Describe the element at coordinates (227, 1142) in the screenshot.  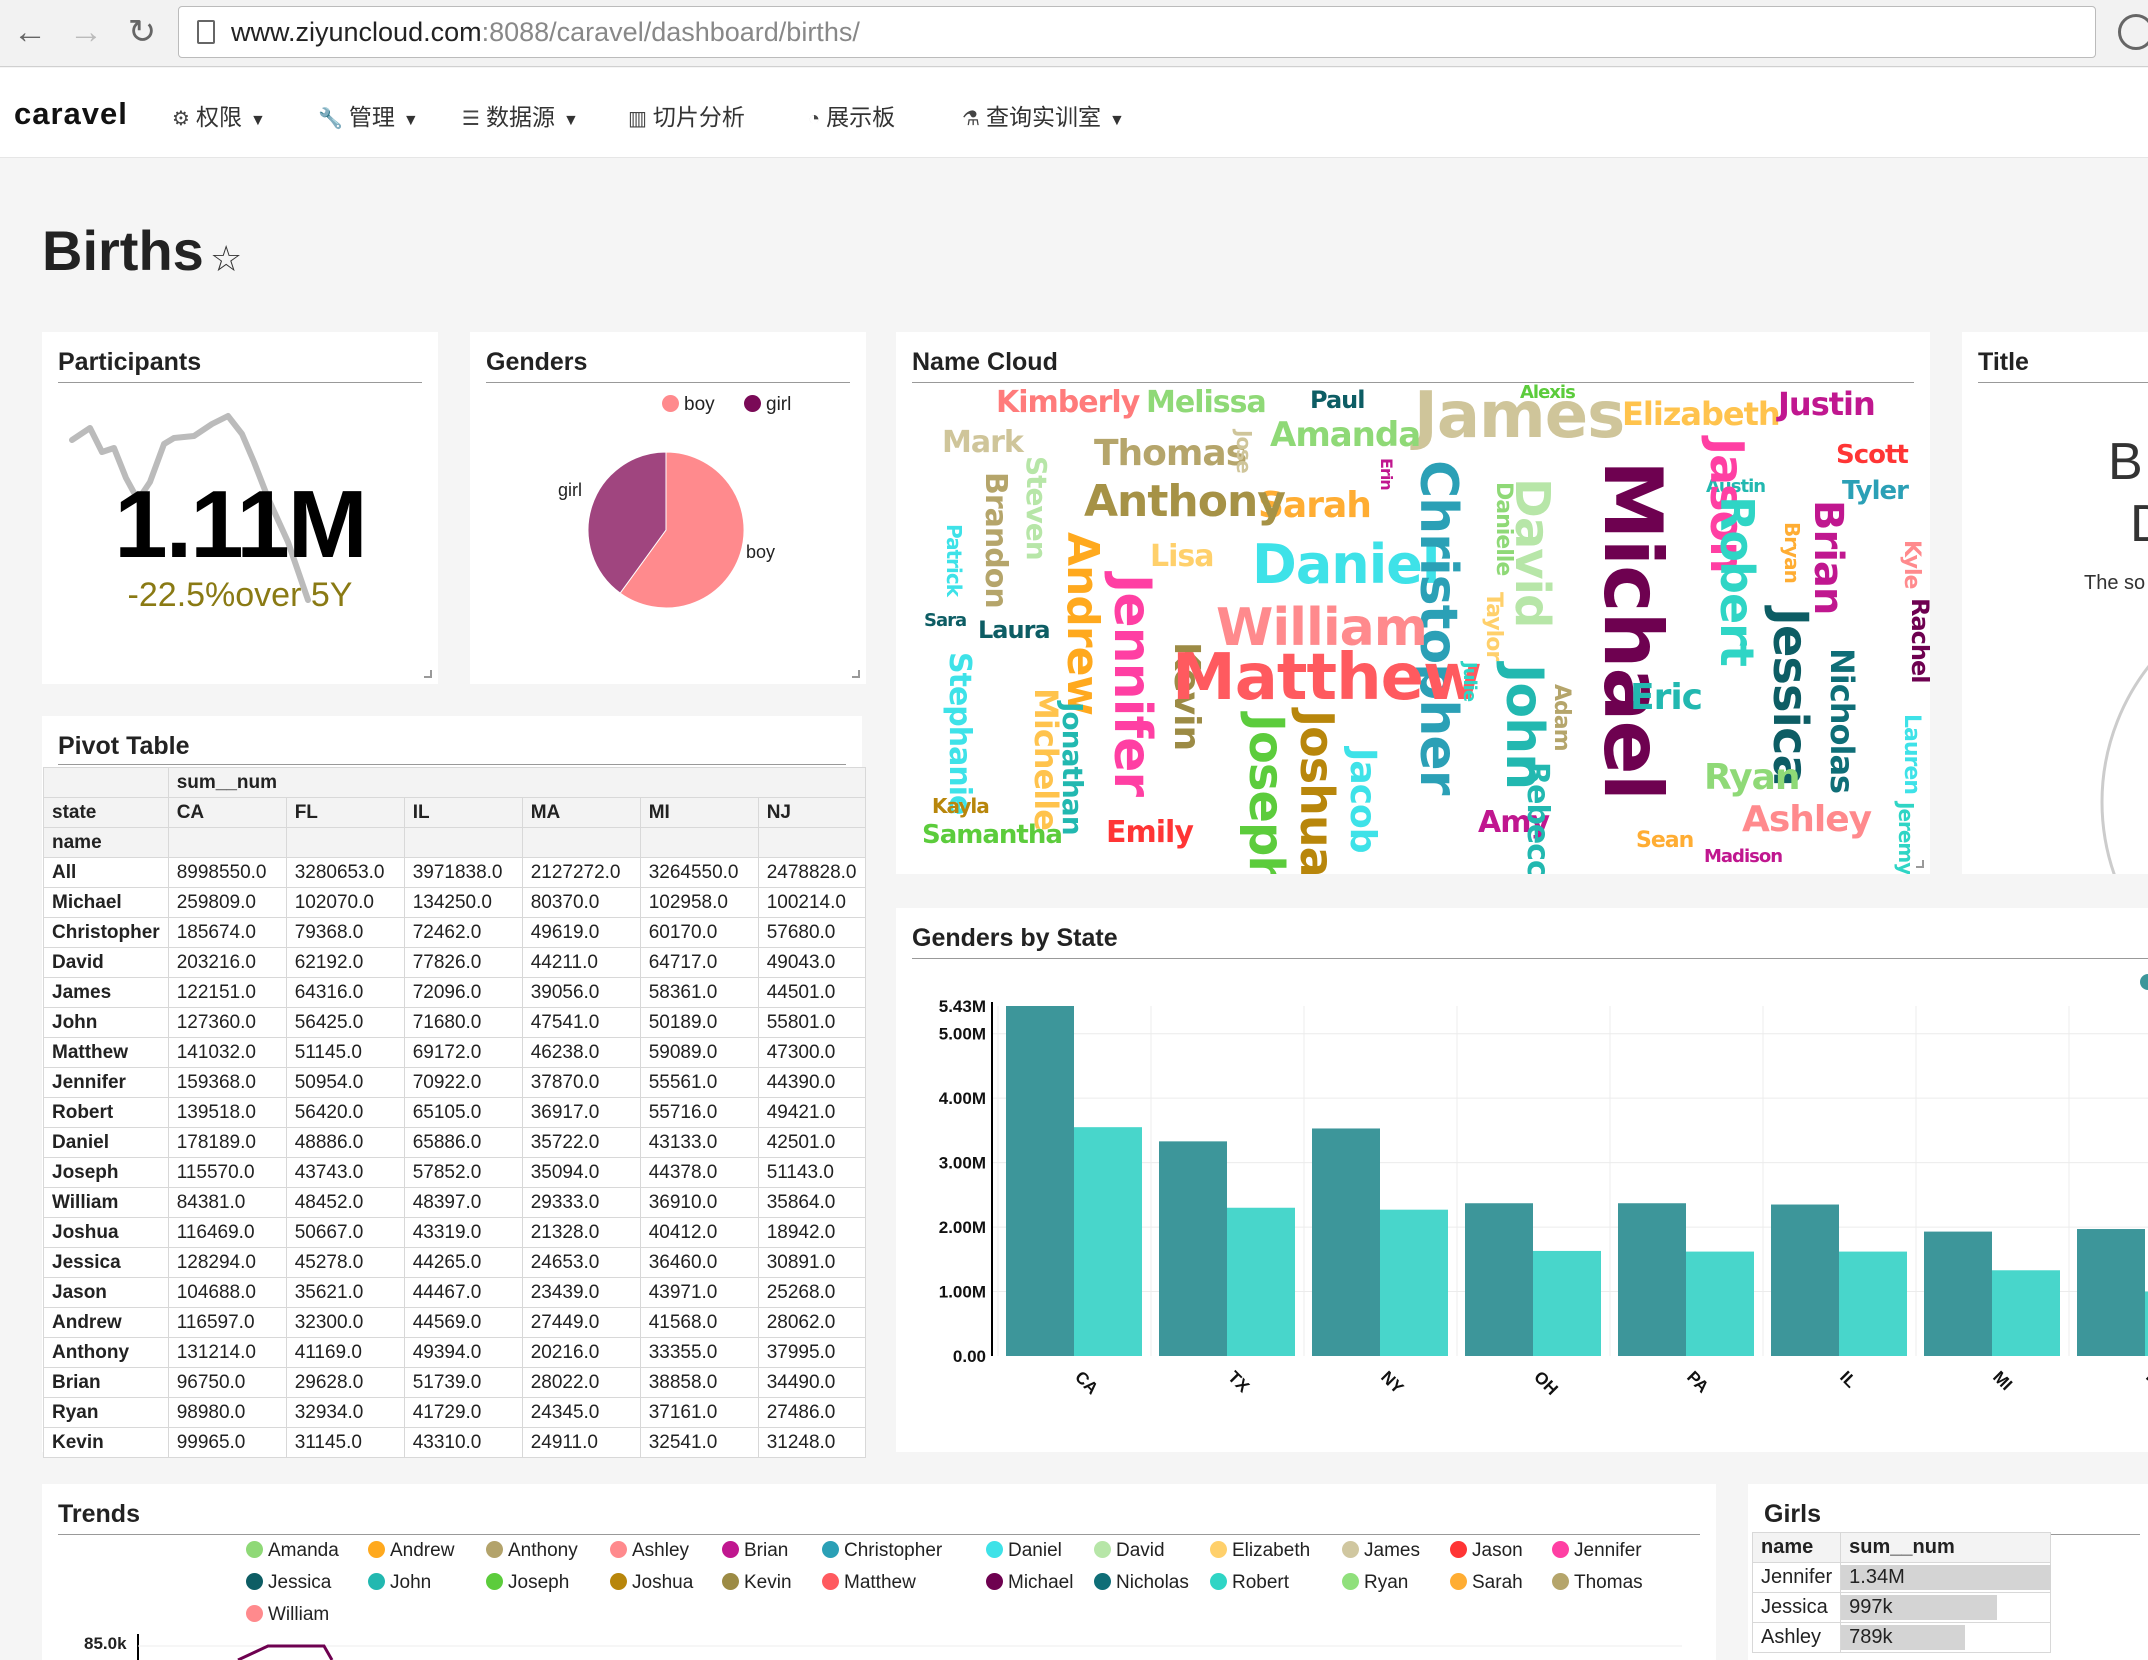
I see `pivot-cell: 178189.0` at that location.